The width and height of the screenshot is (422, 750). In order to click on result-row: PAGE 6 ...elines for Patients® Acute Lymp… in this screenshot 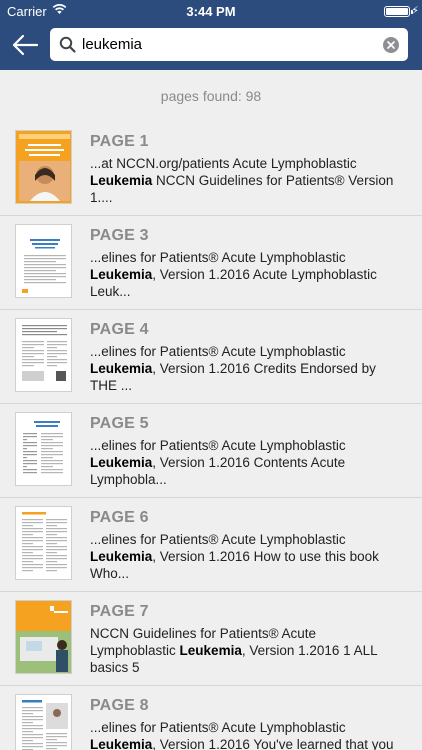, I will do `click(211, 545)`.